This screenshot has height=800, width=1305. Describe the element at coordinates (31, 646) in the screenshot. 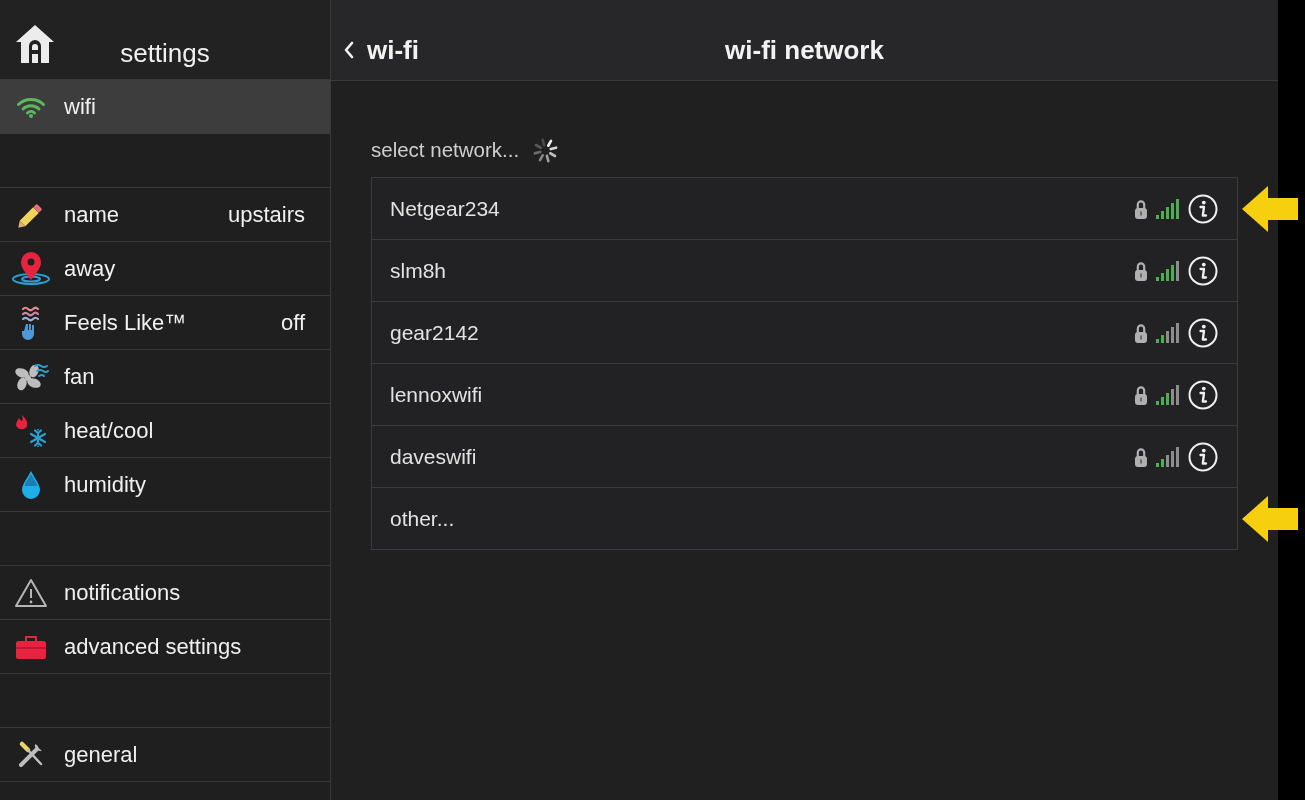

I see `toolbox-icon` at that location.